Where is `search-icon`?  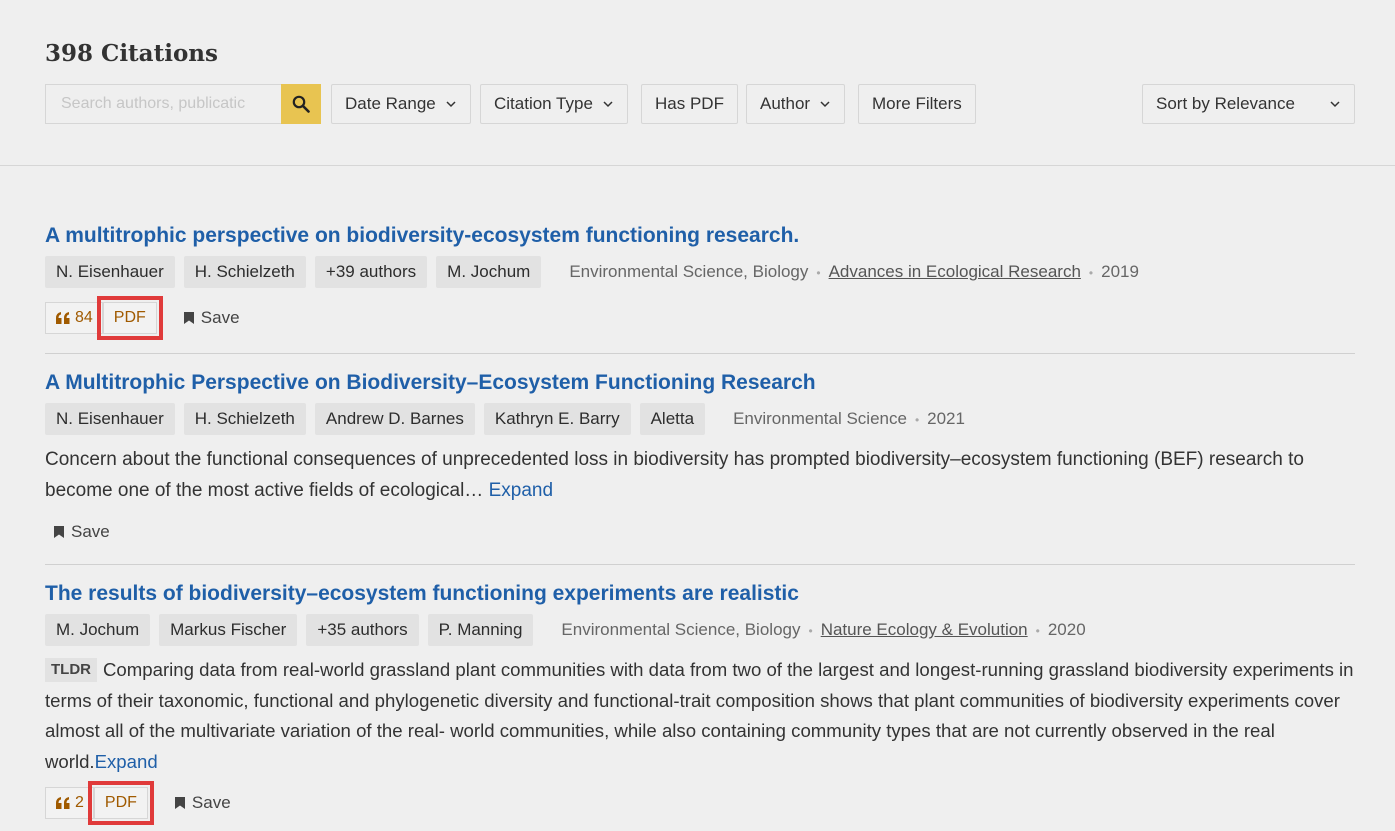 search-icon is located at coordinates (301, 104).